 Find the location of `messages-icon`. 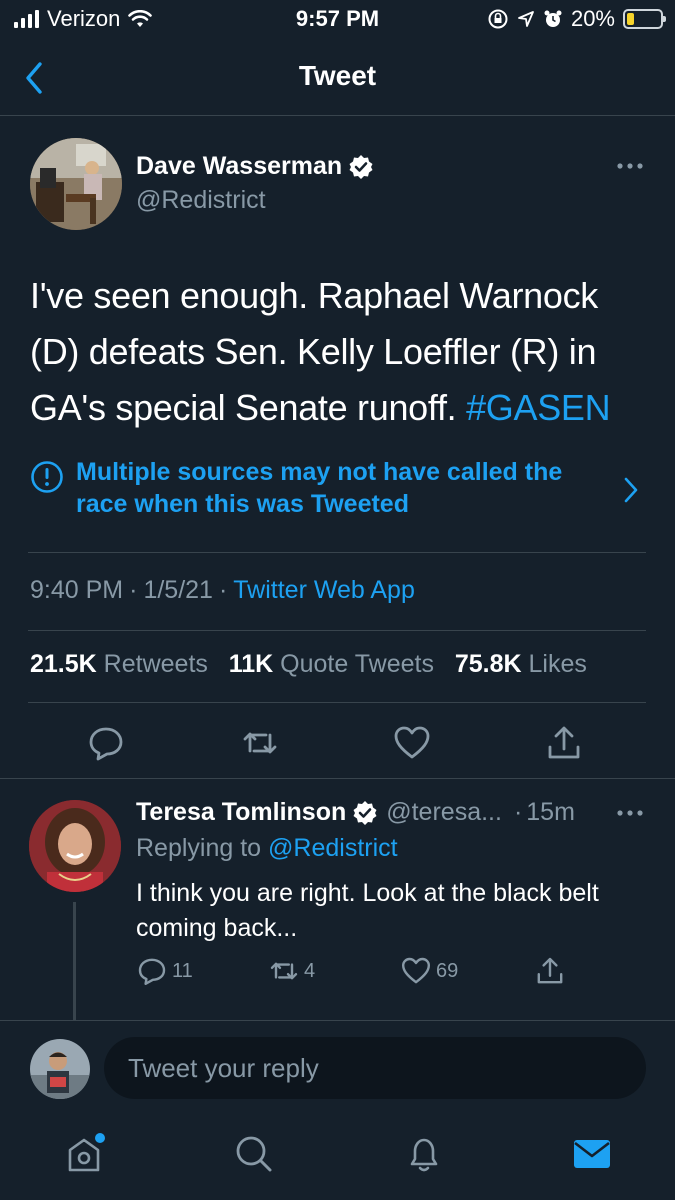

messages-icon is located at coordinates (592, 1154).